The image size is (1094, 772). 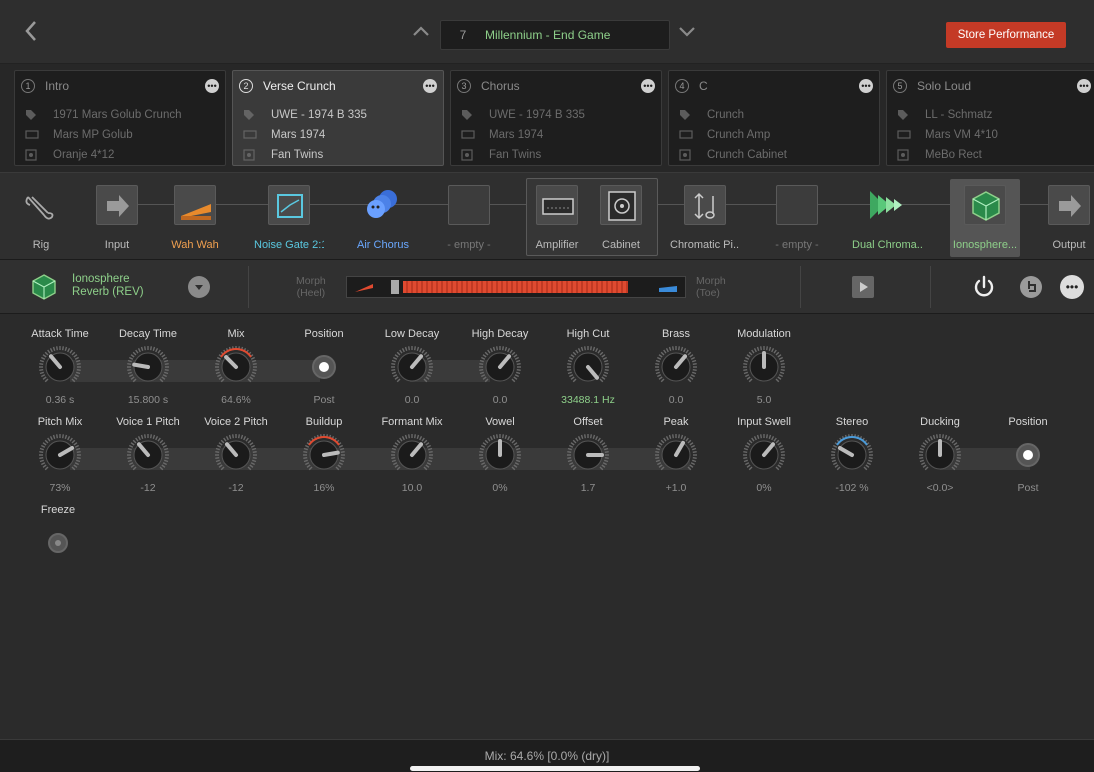 What do you see at coordinates (58, 543) in the screenshot?
I see `freeze-toggle-button` at bounding box center [58, 543].